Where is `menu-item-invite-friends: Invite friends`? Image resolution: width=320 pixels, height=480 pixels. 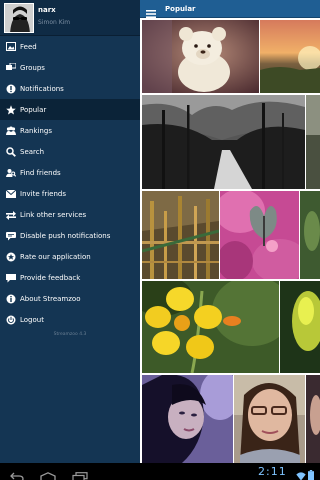 menu-item-invite-friends: Invite friends is located at coordinates (70, 193).